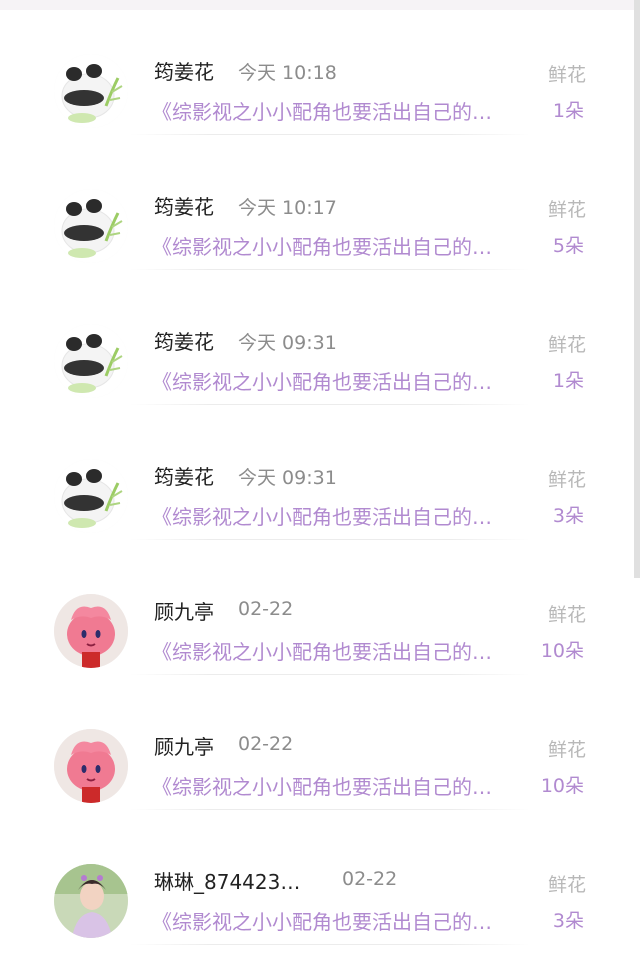 This screenshot has height=959, width=640. I want to click on photo-icon, so click(91, 901).